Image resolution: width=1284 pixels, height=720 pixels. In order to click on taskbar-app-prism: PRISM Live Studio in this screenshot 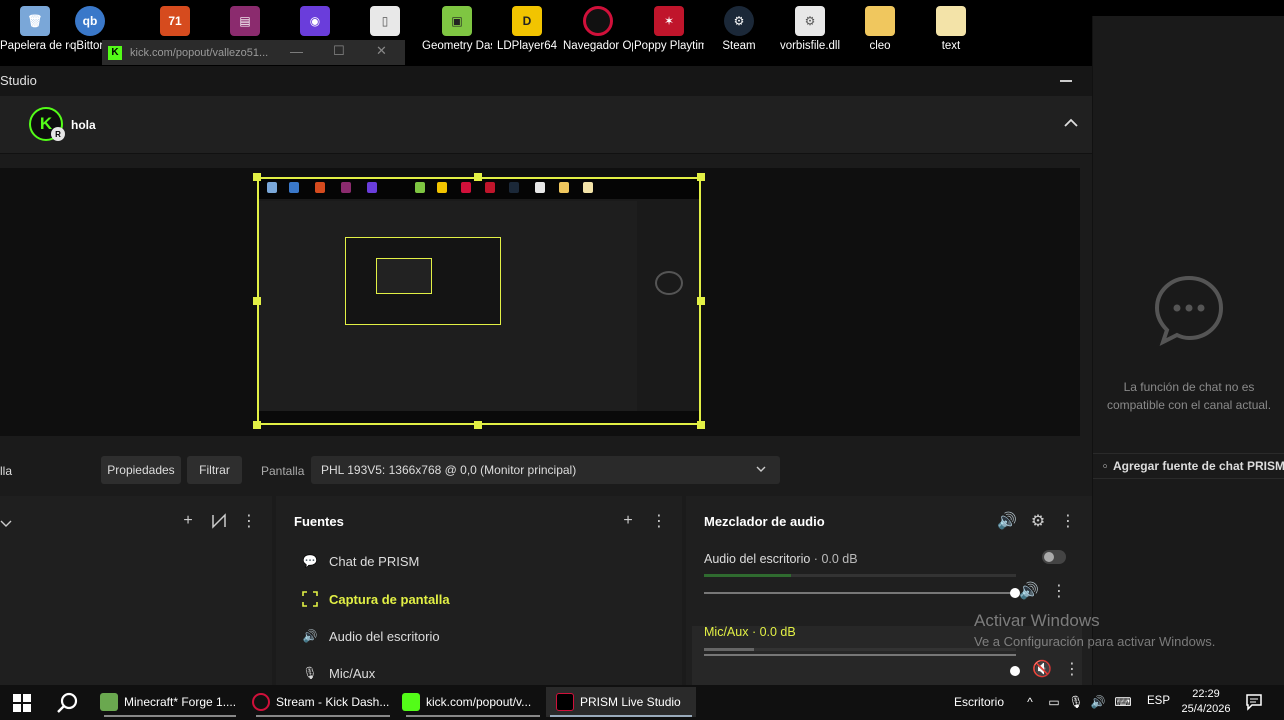, I will do `click(621, 702)`.